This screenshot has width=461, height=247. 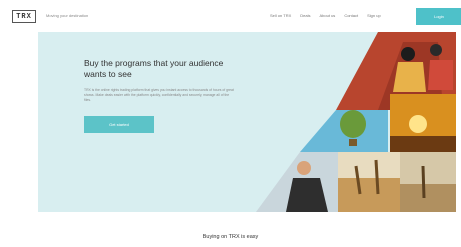 I want to click on cyclist-helmet, so click(x=408, y=54).